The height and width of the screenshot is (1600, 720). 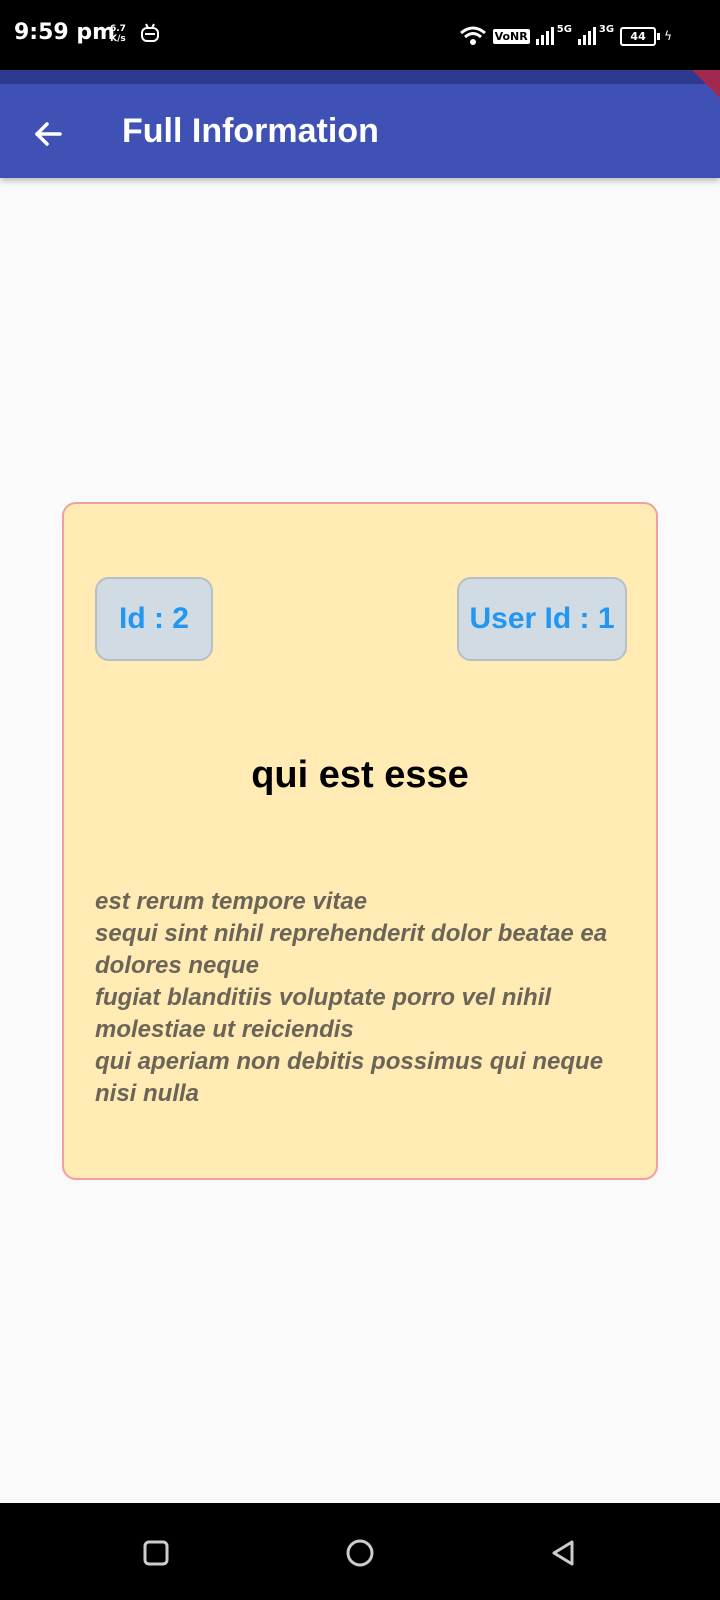 I want to click on post-title: qui est esse, so click(x=360, y=775).